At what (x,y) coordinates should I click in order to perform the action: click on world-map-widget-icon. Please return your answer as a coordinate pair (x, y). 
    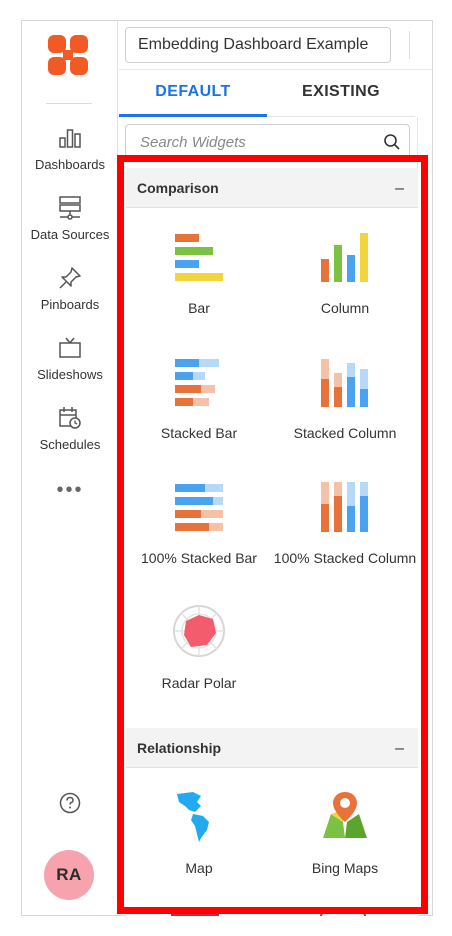
    Looking at the image, I should click on (193, 817).